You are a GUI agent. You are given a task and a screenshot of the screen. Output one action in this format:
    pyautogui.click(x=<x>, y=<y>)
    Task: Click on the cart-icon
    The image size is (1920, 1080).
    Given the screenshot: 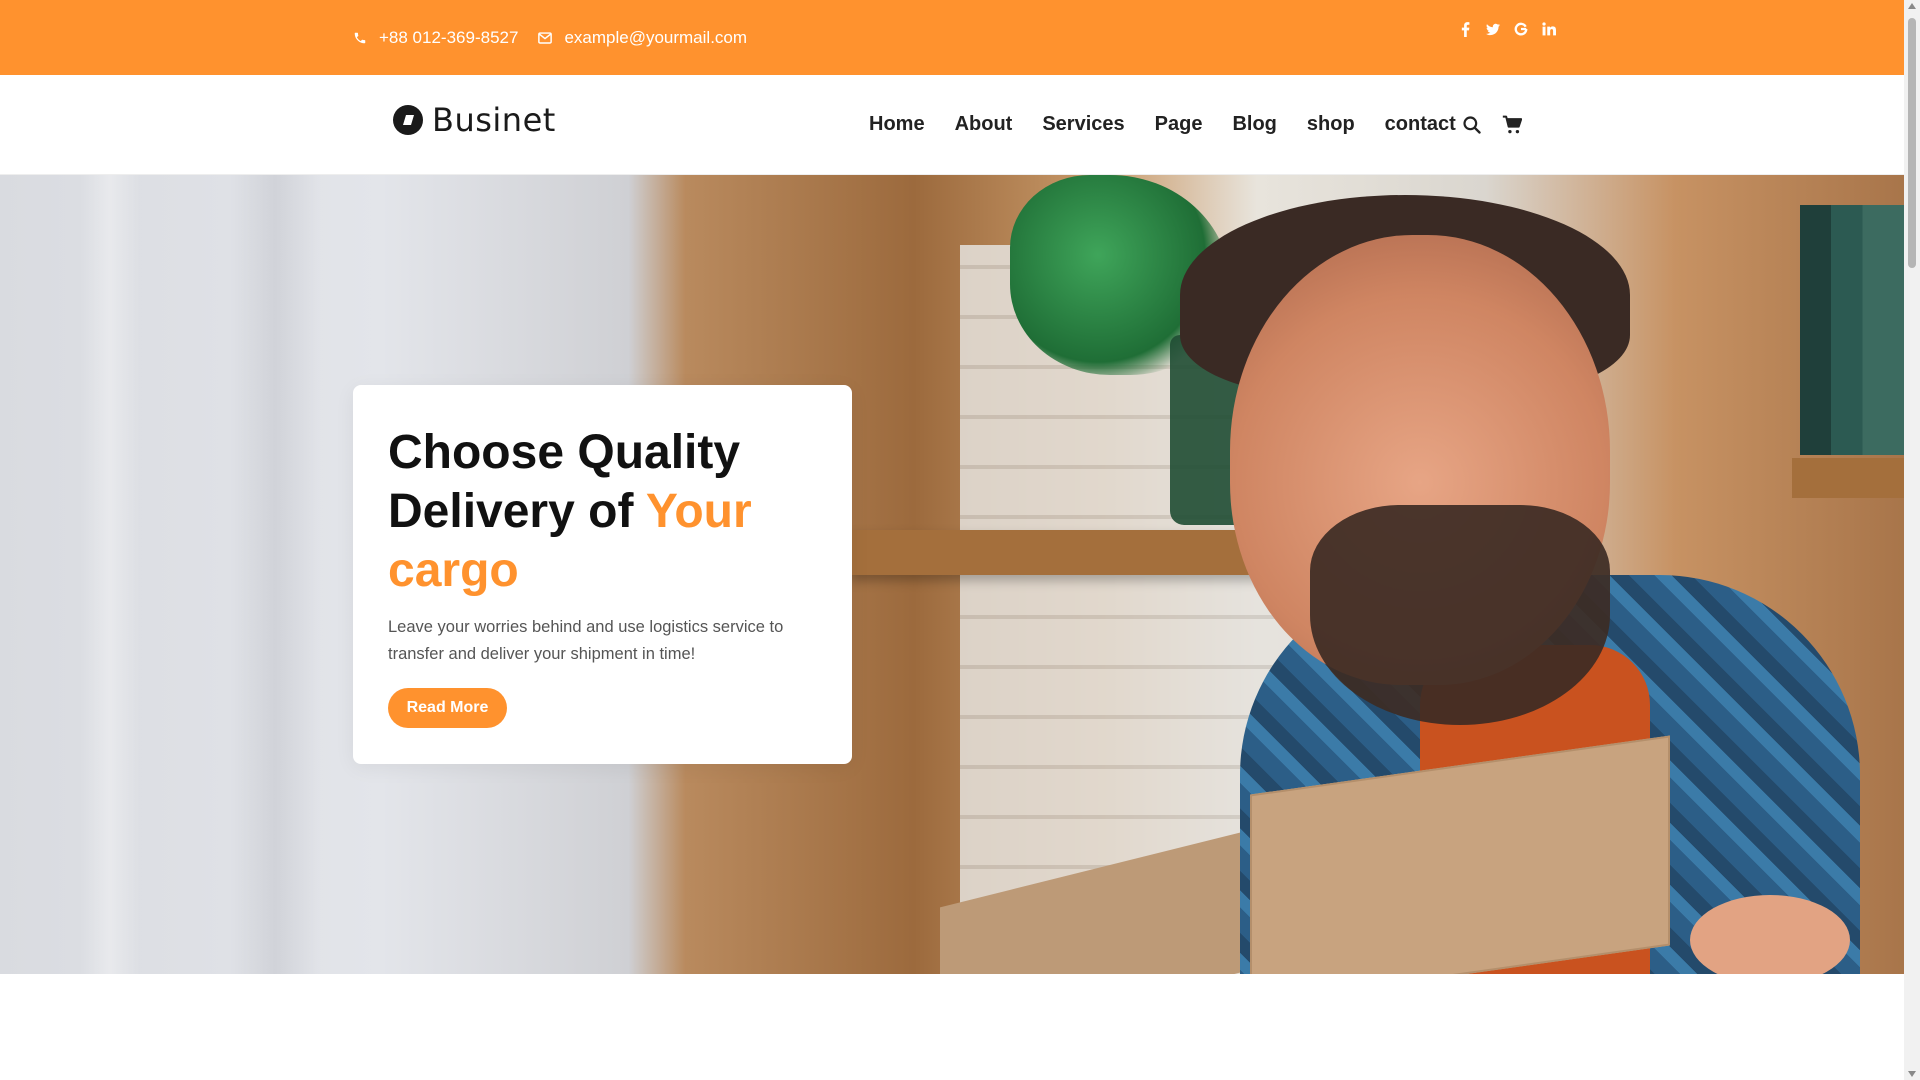 What is the action you would take?
    pyautogui.click(x=1512, y=125)
    